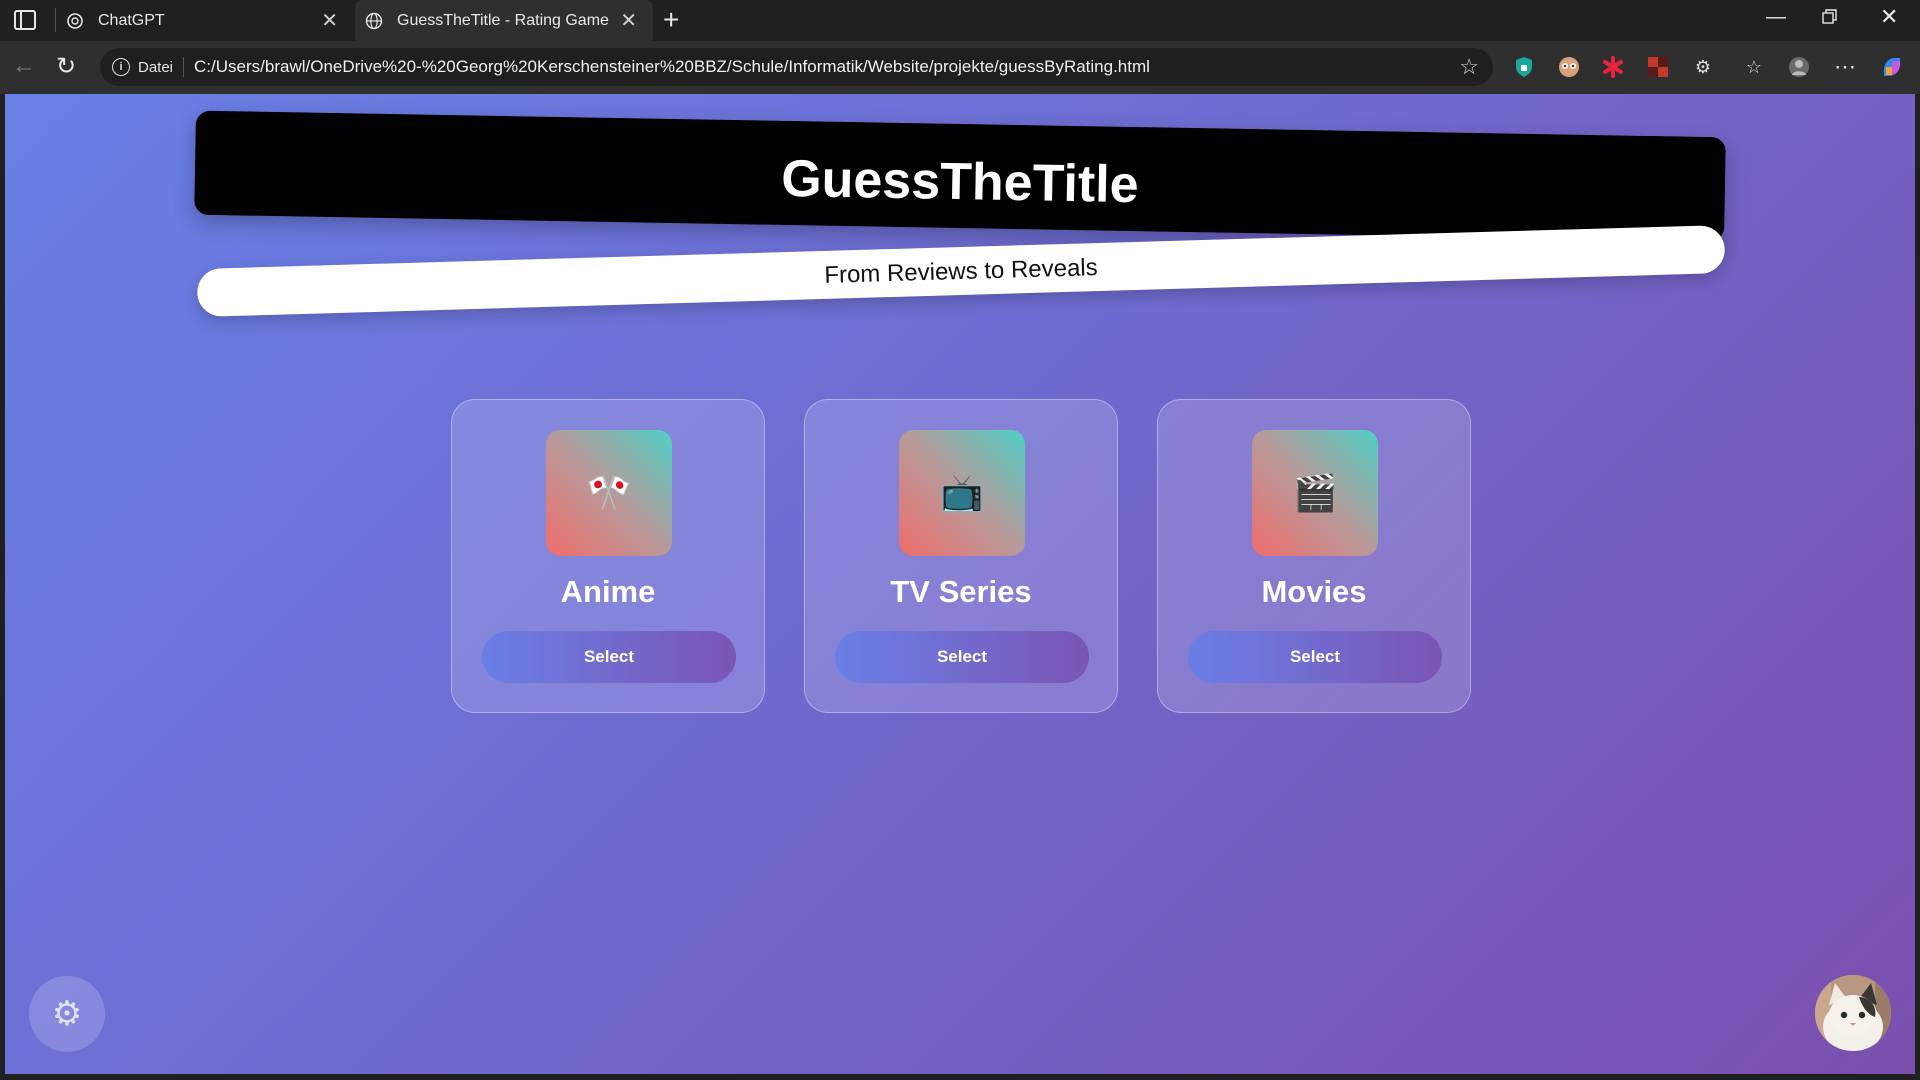 The image size is (1920, 1080). Describe the element at coordinates (962, 657) in the screenshot. I see `select-tv-series-button: Select` at that location.